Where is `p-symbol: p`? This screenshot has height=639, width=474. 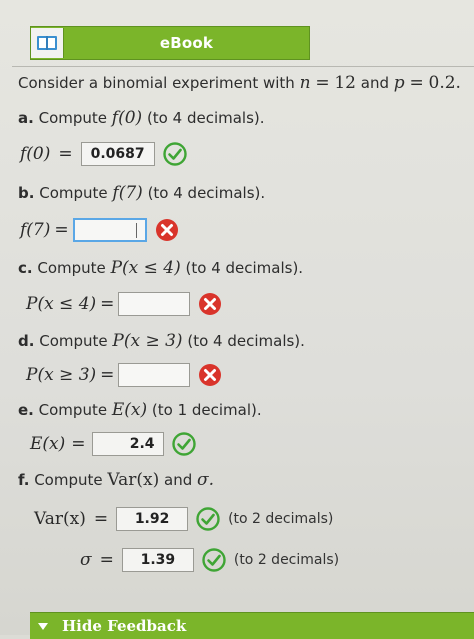 p-symbol: p is located at coordinates (399, 83).